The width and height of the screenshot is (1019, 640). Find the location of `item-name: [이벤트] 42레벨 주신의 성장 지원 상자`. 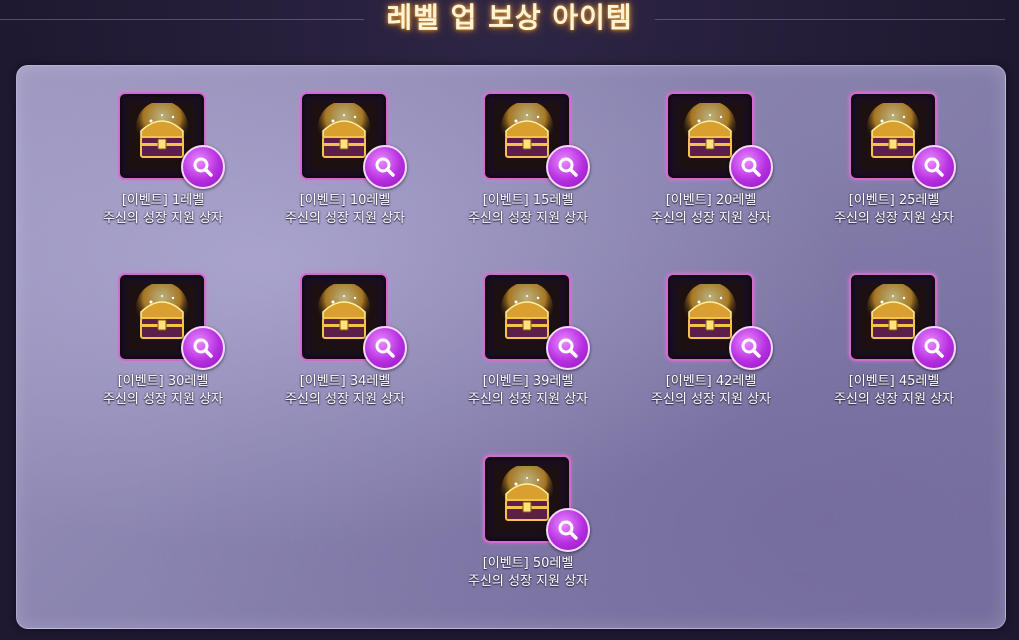

item-name: [이벤트] 42레벨 주신의 성장 지원 상자 is located at coordinates (711, 391).